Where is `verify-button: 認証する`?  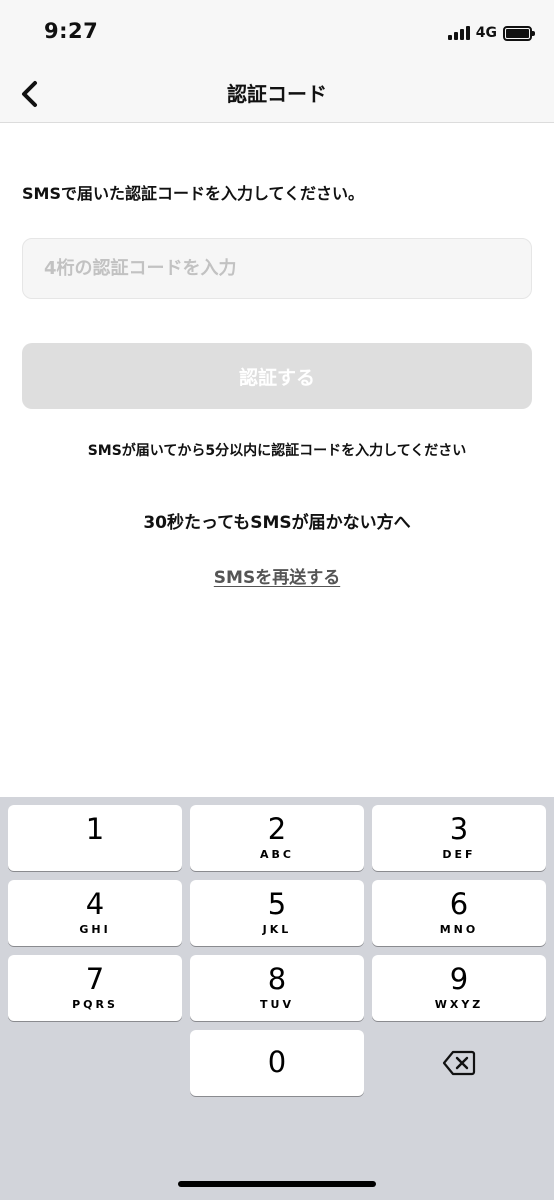
verify-button: 認証する is located at coordinates (277, 376).